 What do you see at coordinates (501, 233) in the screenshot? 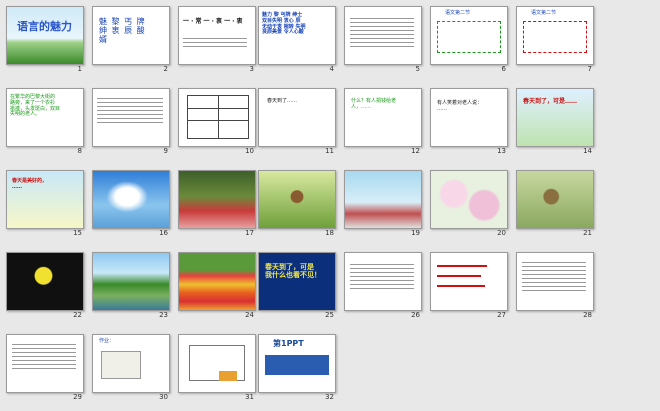
I see `slide-number: 20` at bounding box center [501, 233].